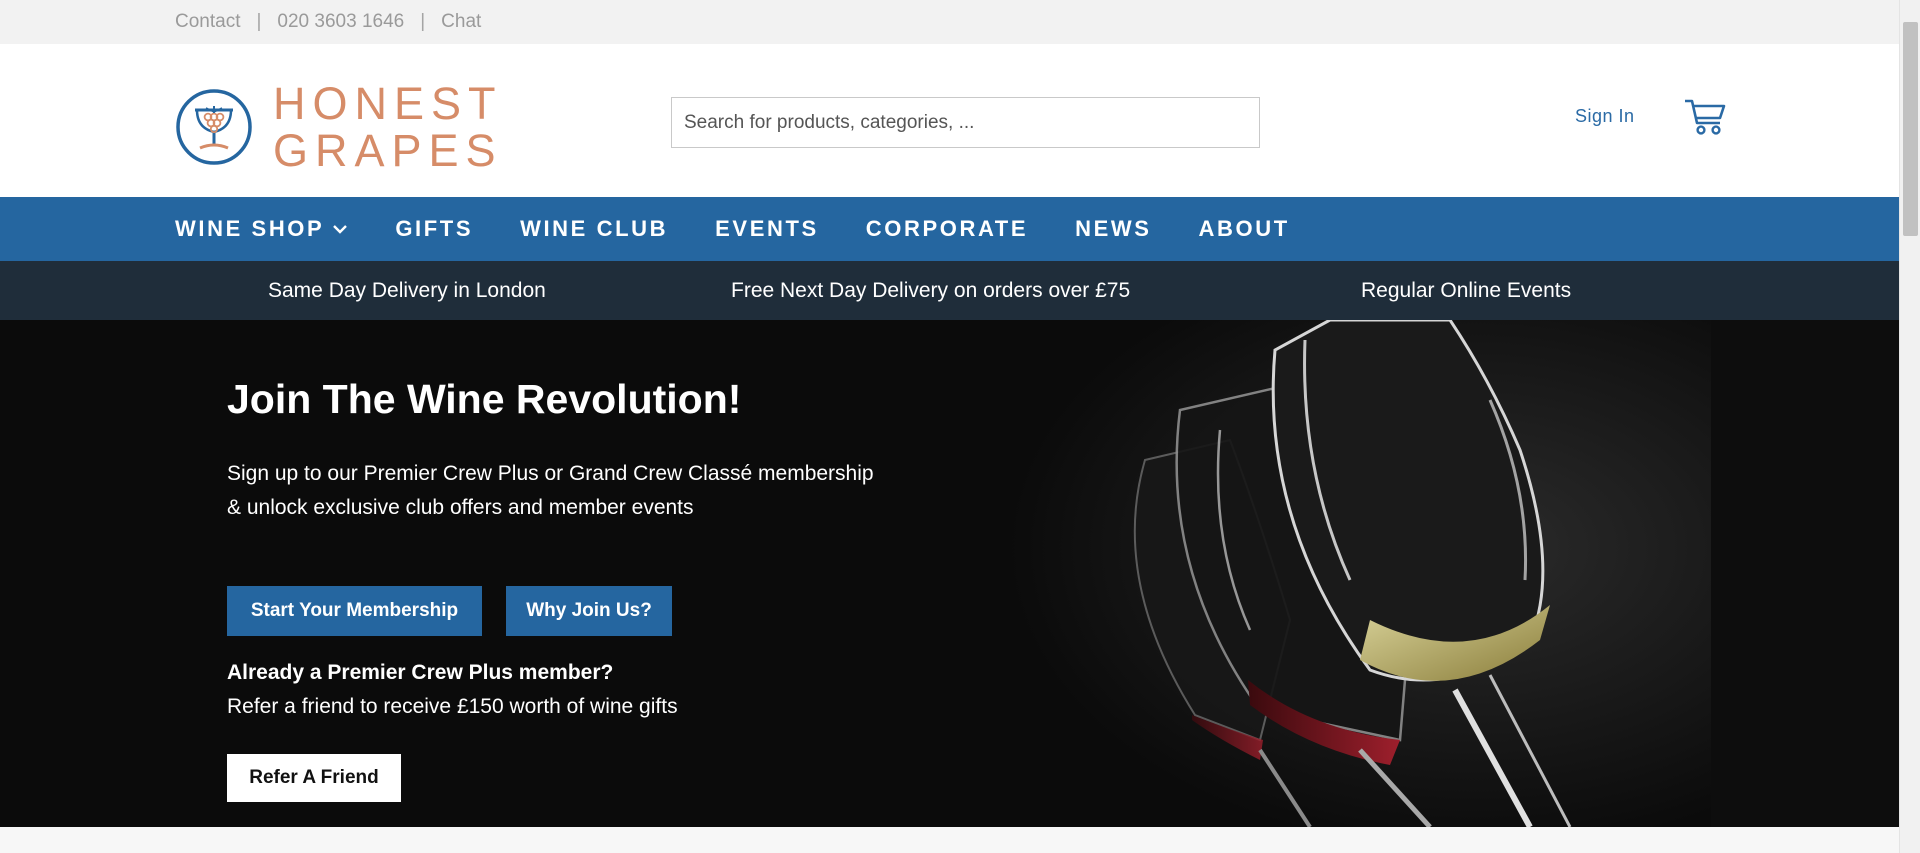 This screenshot has width=1920, height=853. Describe the element at coordinates (207, 22) in the screenshot. I see `contact-link: Contact` at that location.